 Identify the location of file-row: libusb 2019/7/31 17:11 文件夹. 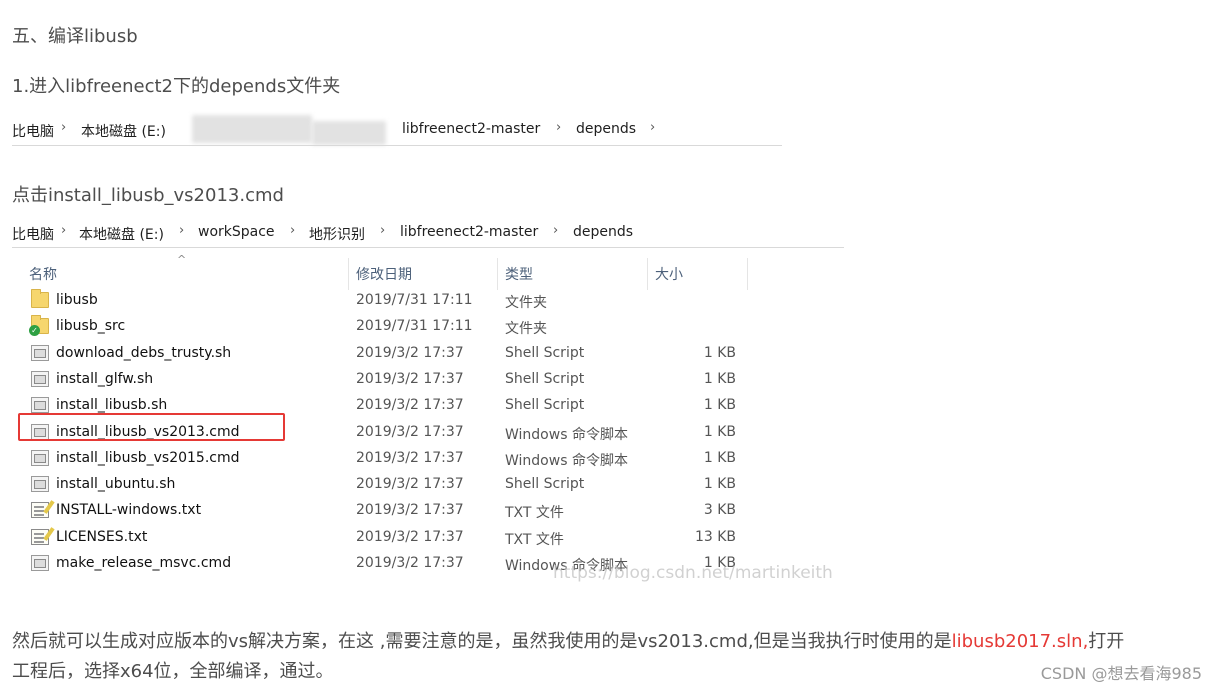
(428, 300).